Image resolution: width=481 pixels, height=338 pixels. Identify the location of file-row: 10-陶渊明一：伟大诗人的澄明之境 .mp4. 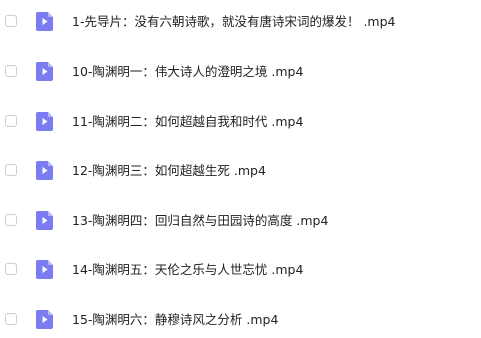
(240, 72).